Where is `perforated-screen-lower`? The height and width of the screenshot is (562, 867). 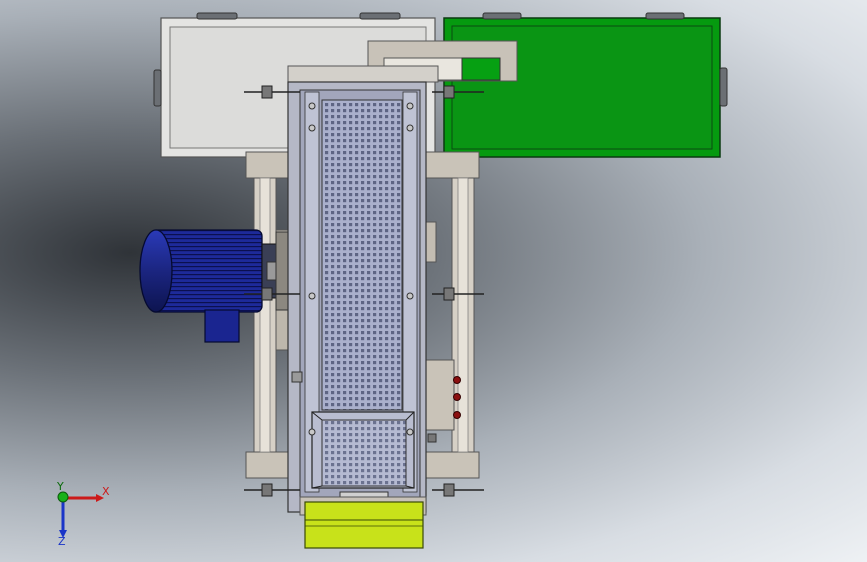
perforated-screen-lower is located at coordinates (364, 453).